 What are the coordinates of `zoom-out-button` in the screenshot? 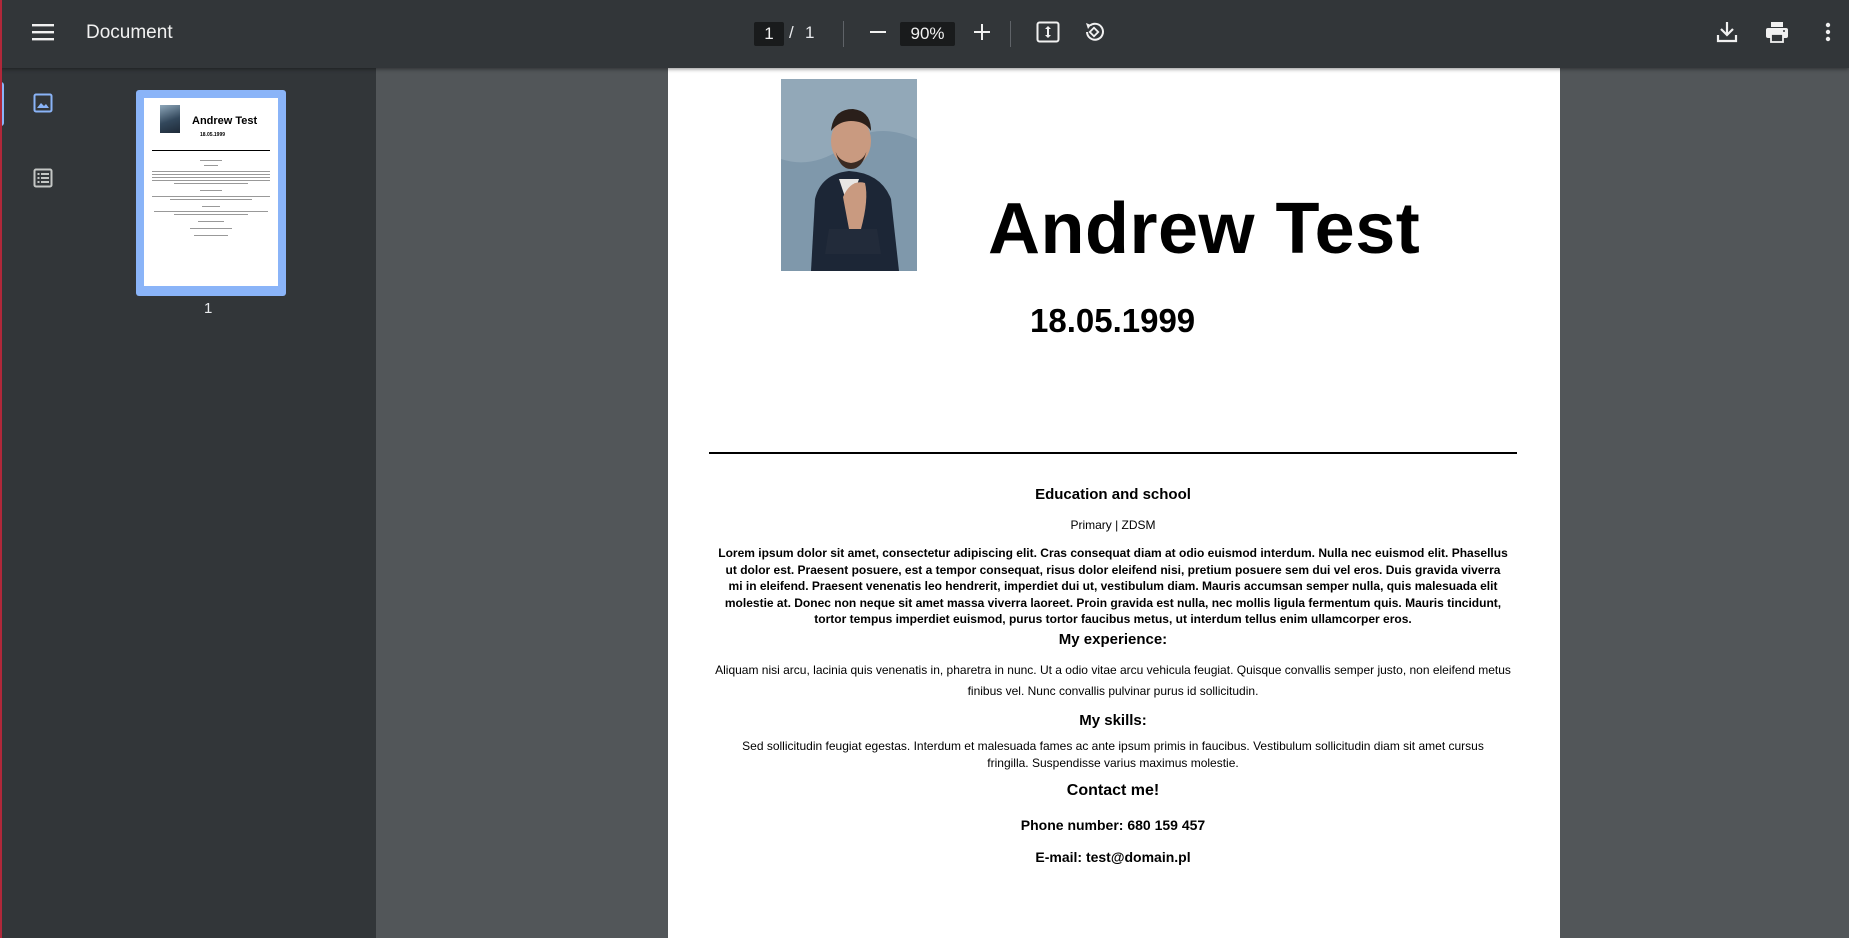 It's located at (878, 34).